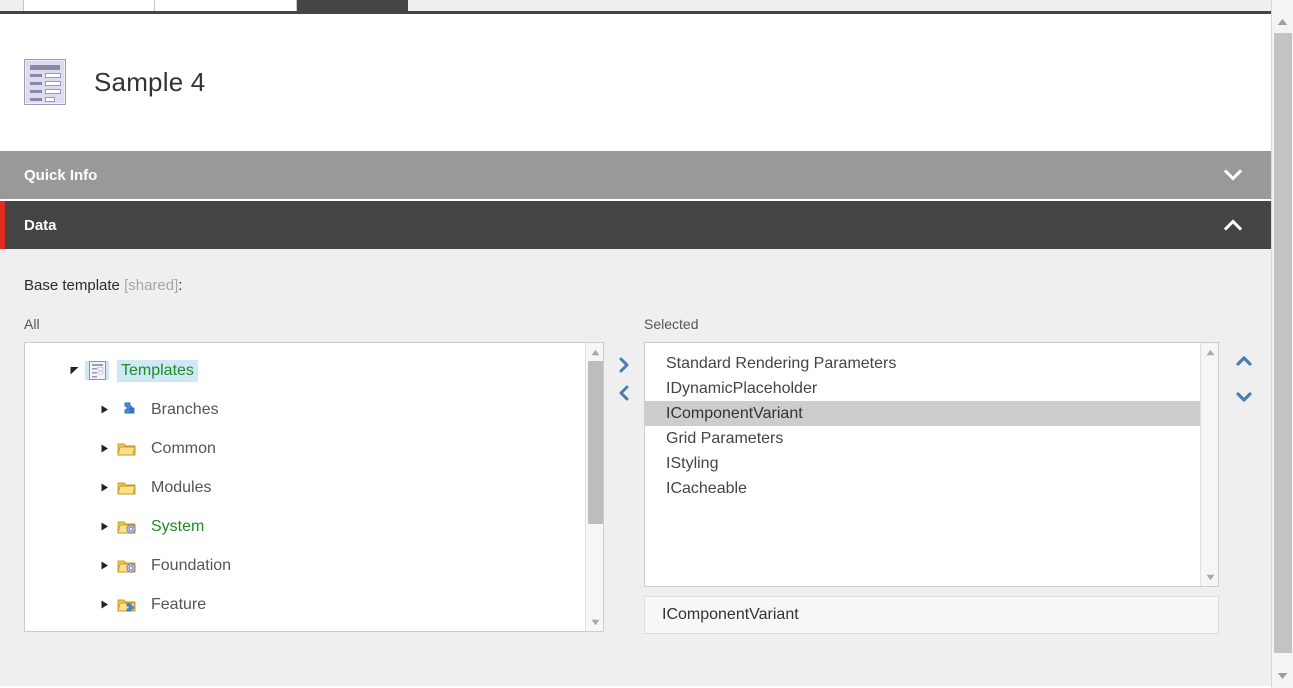  What do you see at coordinates (181, 487) in the screenshot?
I see `tree-node-label: Modules` at bounding box center [181, 487].